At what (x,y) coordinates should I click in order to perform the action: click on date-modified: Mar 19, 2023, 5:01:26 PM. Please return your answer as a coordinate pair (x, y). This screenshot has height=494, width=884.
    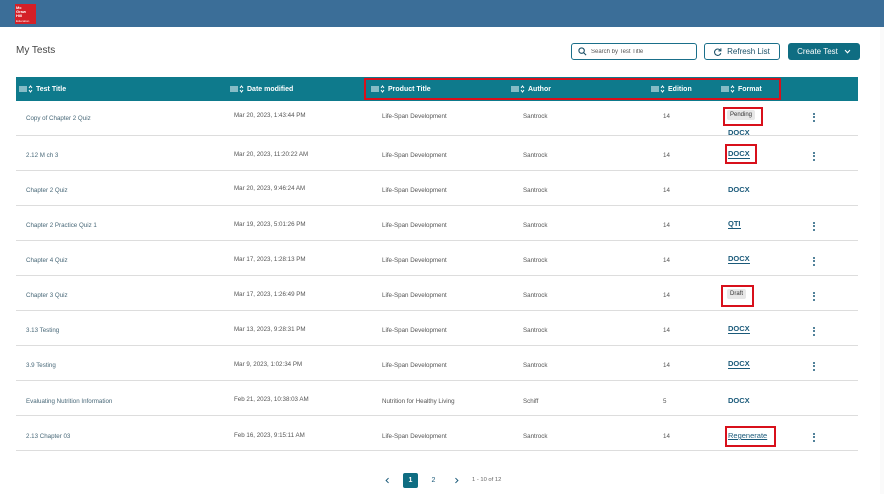
    Looking at the image, I should click on (270, 224).